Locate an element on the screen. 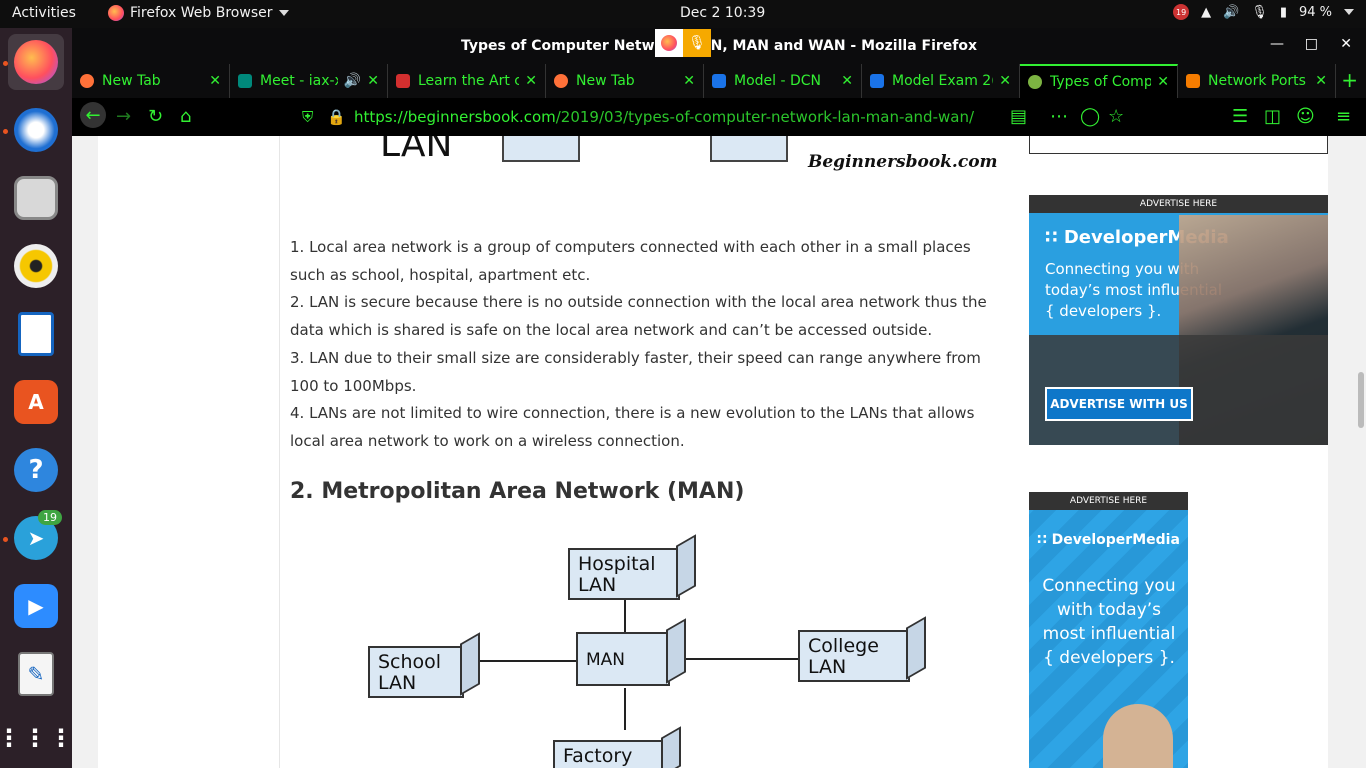 Image resolution: width=1366 pixels, height=768 pixels. ad-brand-text: DeveloperMedia is located at coordinates (1115, 540).